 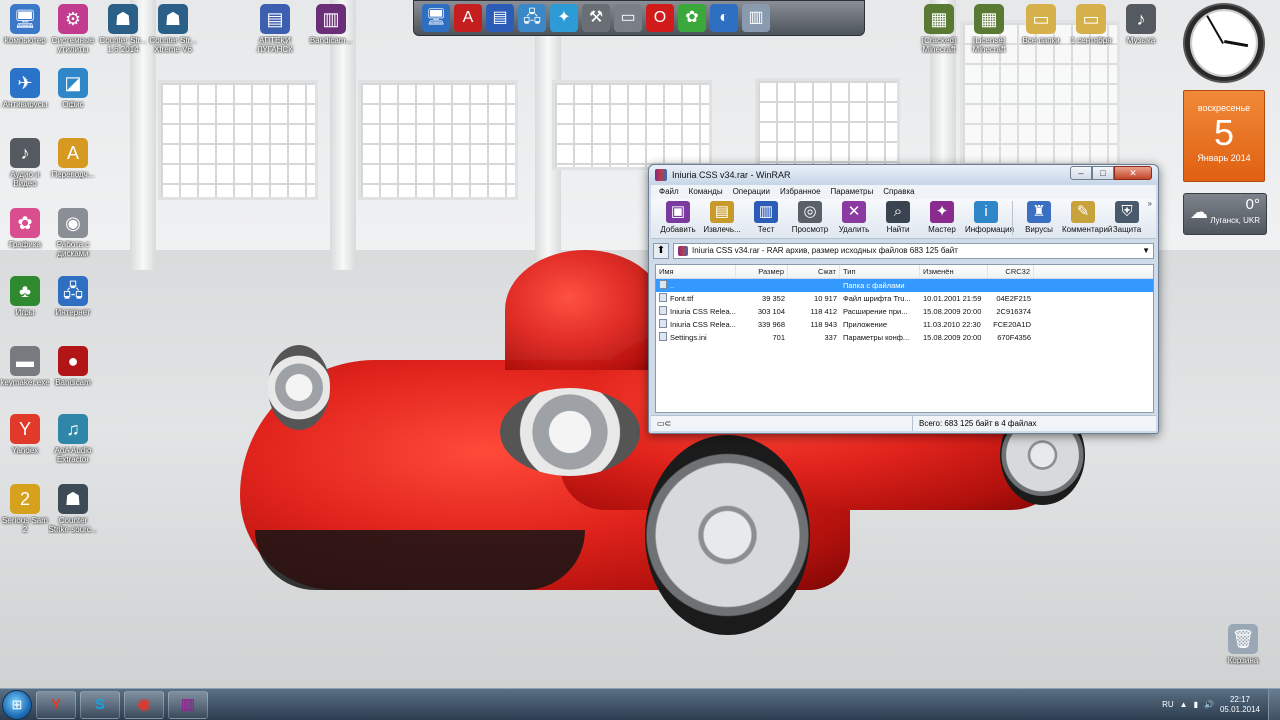 I want to click on winrar-titlebar: Iniuria CSS v34.rar - WinRAR – □ ✕, so click(x=903, y=175).